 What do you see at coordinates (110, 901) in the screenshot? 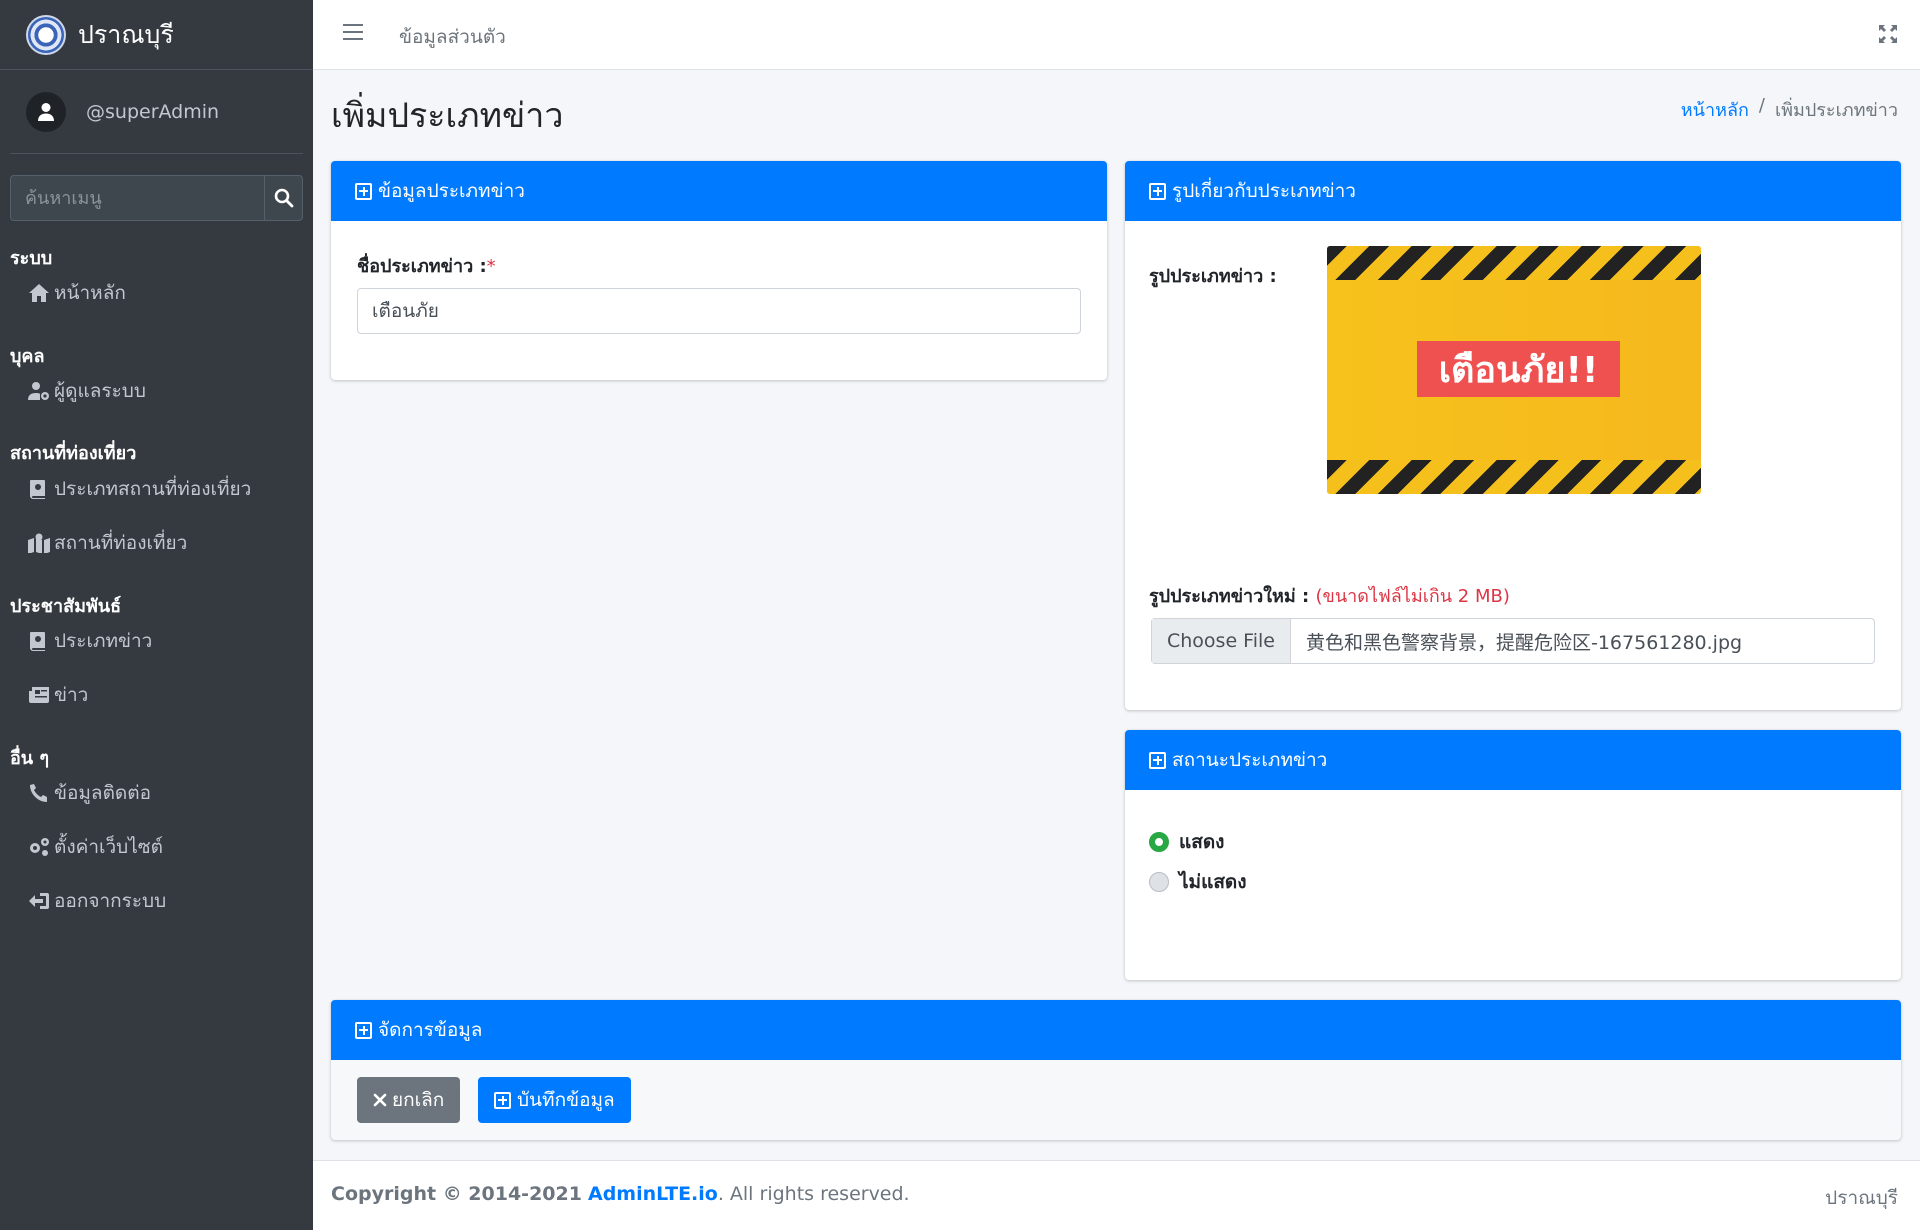
I see `sidebar-item-label: ออกจากระบบ` at bounding box center [110, 901].